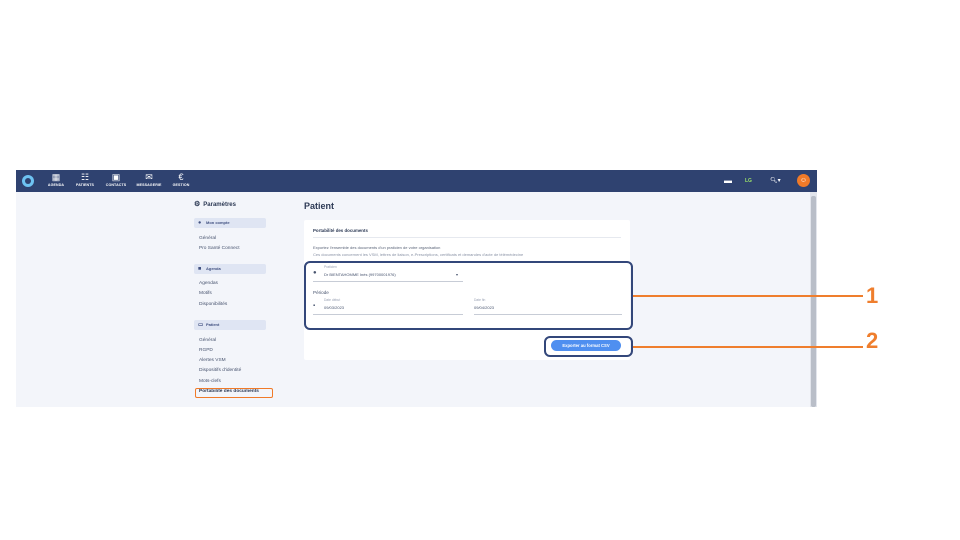 Image resolution: width=960 pixels, height=540 pixels. I want to click on active-item-highlight, so click(234, 393).